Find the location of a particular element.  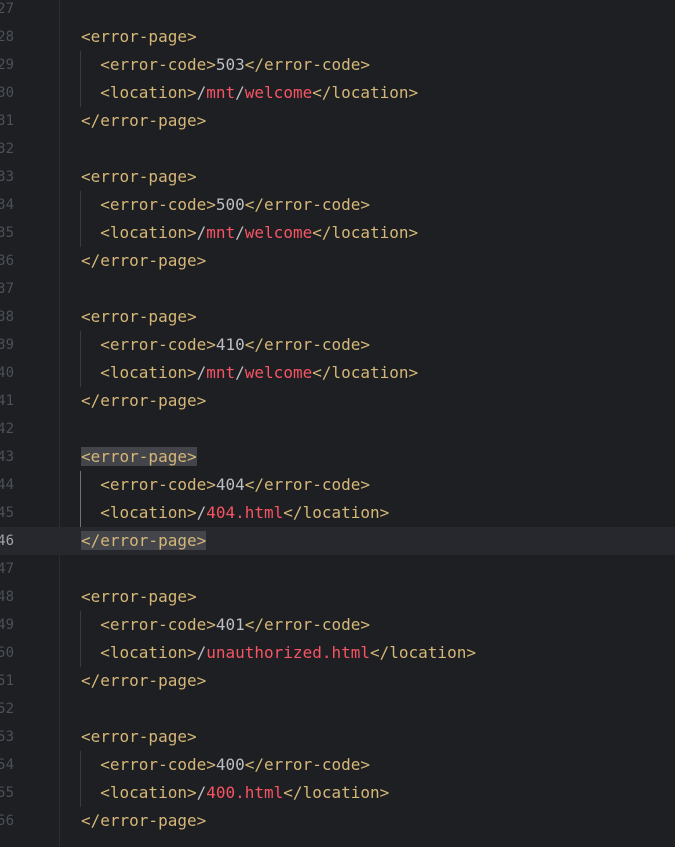

code-line: 43 <error-page> is located at coordinates (337, 457).